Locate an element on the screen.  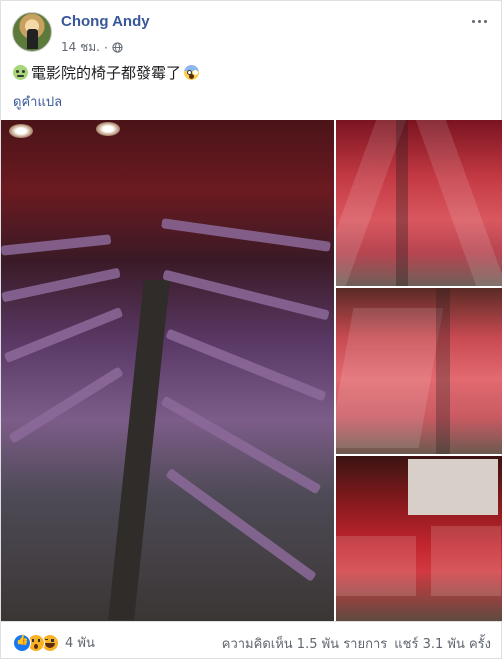
moldy-red-seats-aisle-photo is located at coordinates (419, 203).